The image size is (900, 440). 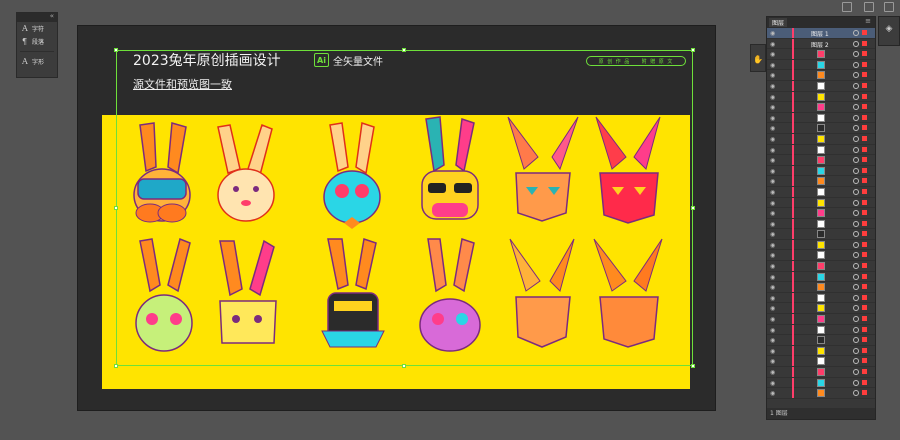 I want to click on rabbit-yellow-icon, so click(x=248, y=291).